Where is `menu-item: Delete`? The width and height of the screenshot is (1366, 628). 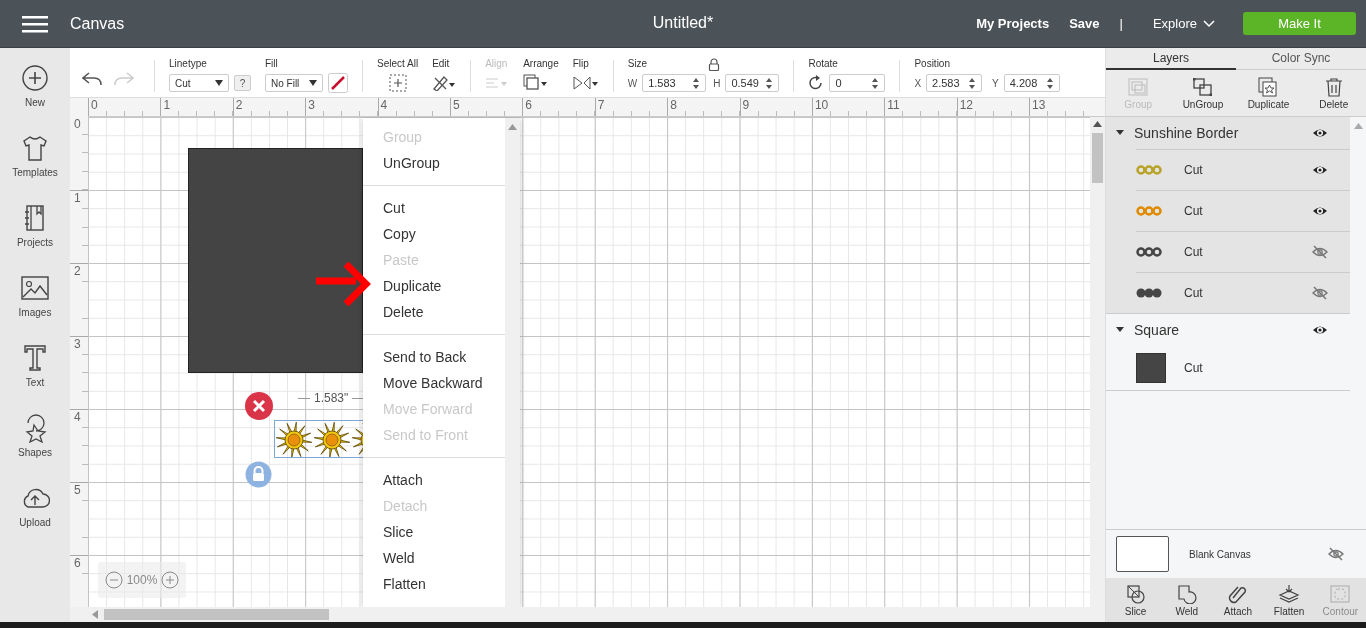
menu-item: Delete is located at coordinates (434, 312).